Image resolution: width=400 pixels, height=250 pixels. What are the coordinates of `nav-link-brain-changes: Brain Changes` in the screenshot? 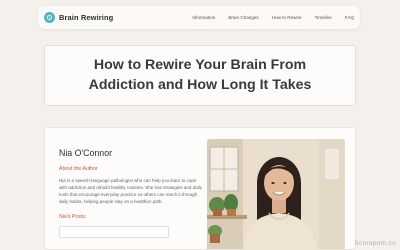 It's located at (243, 17).